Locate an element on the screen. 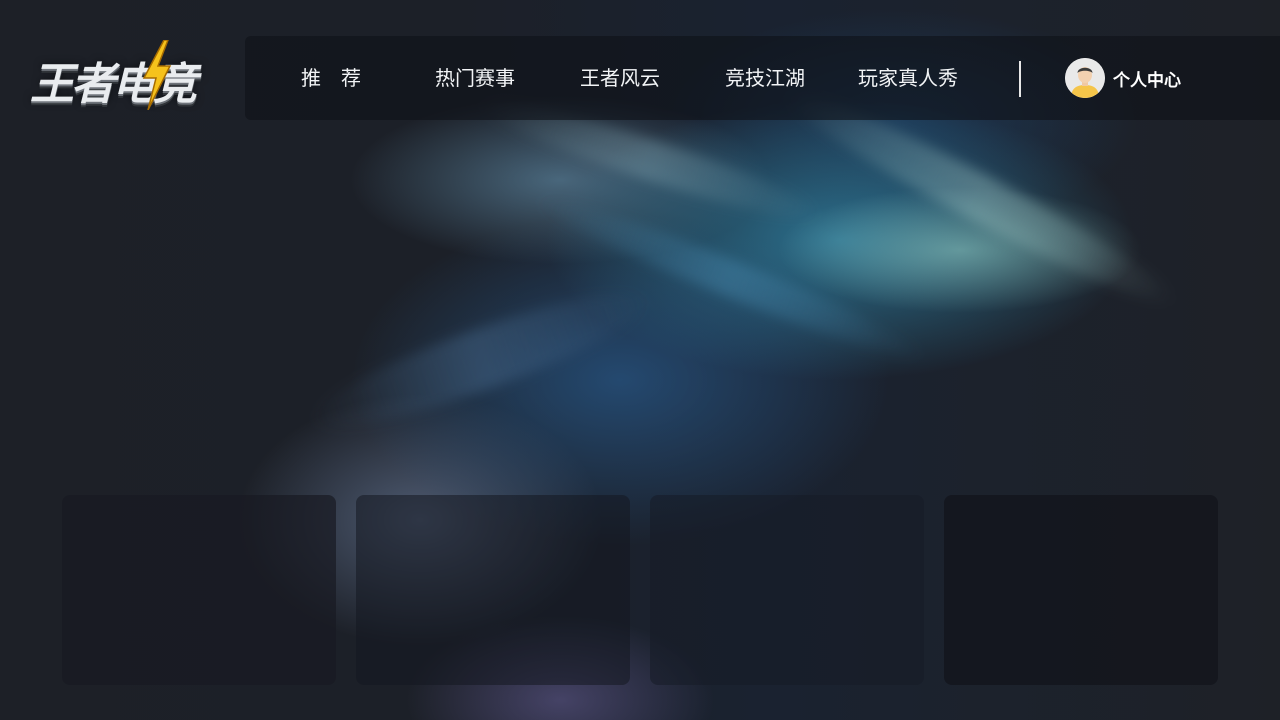  nav-item-hot-events: 热门赛事 is located at coordinates (475, 78).